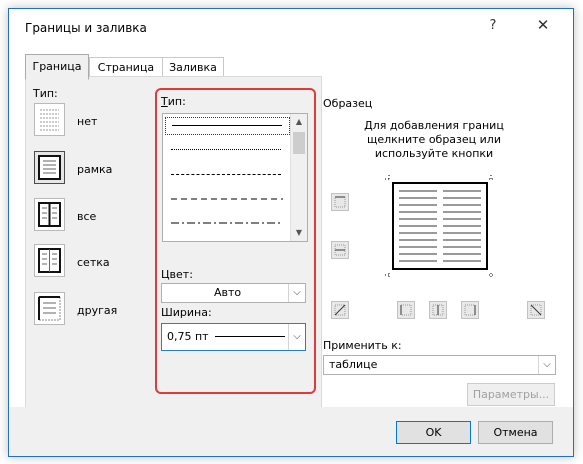  I want to click on dash-dot-line-sample, so click(227, 223).